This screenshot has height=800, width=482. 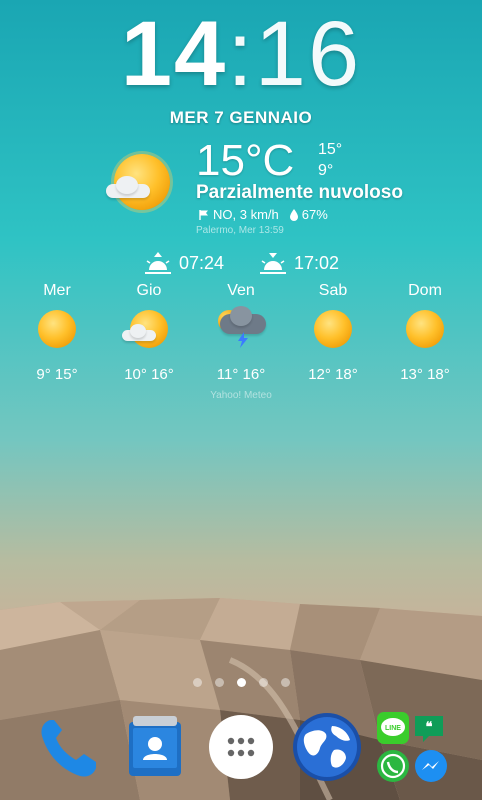 I want to click on date-label: MER 7 GENNAIO, so click(x=241, y=117).